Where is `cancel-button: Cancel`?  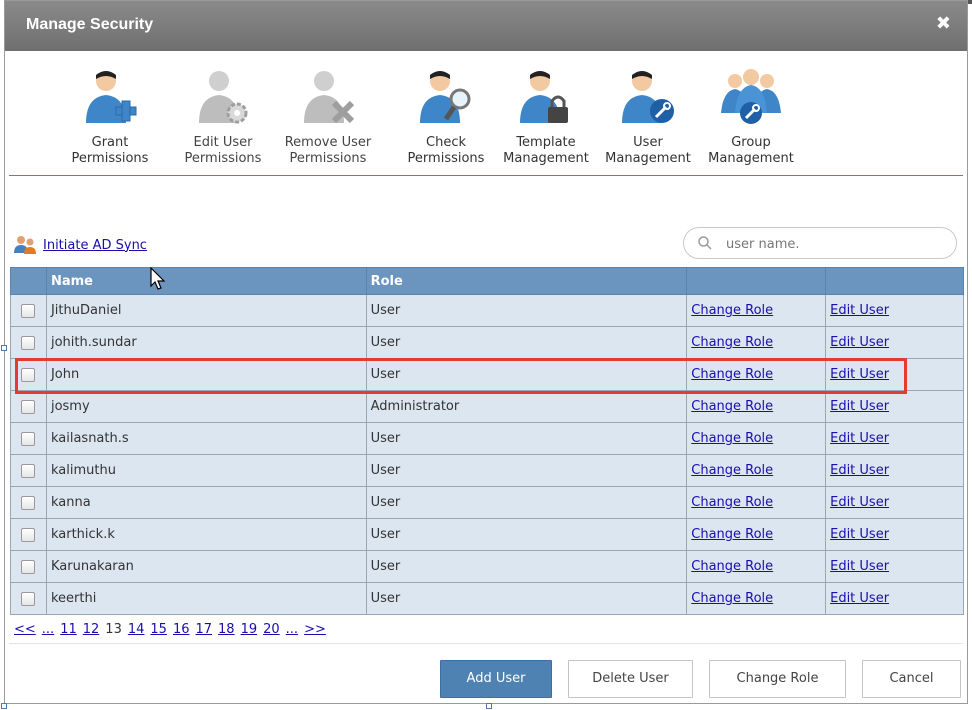
cancel-button: Cancel is located at coordinates (911, 679).